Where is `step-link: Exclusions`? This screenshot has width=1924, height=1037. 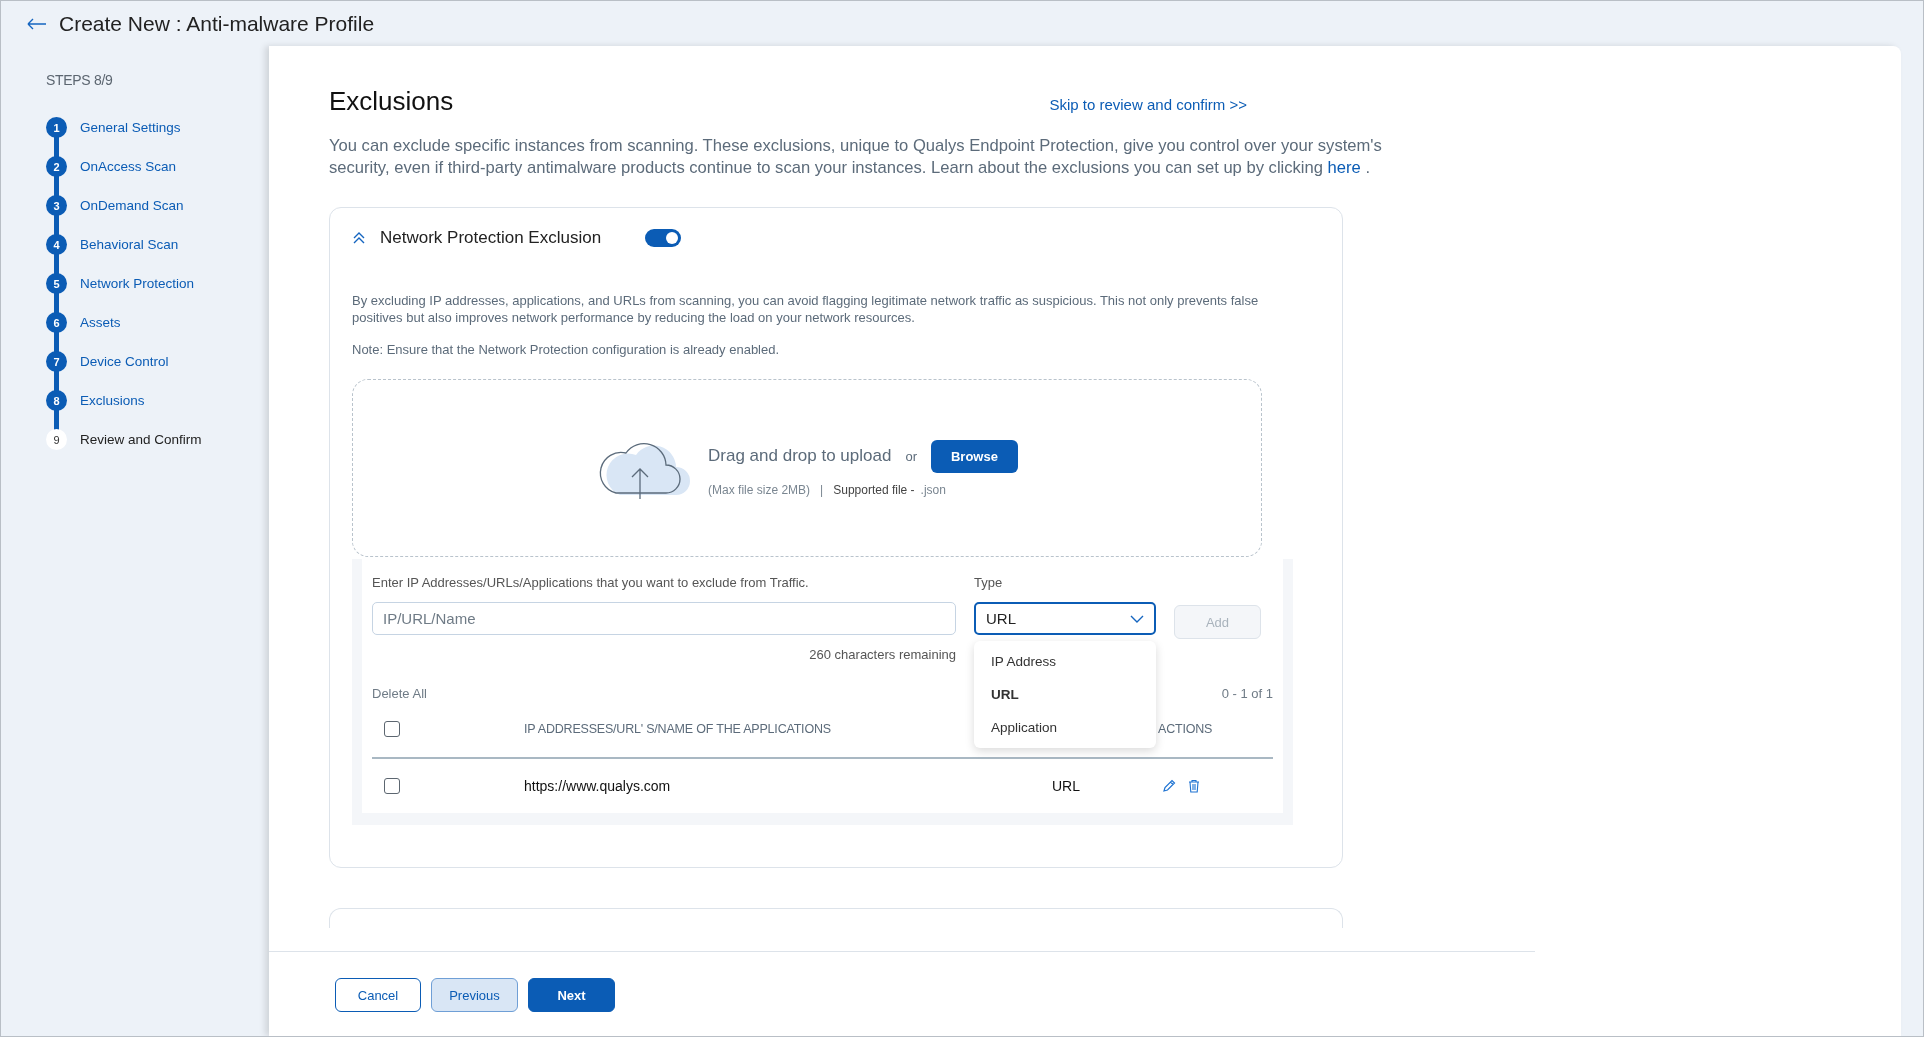 step-link: Exclusions is located at coordinates (112, 400).